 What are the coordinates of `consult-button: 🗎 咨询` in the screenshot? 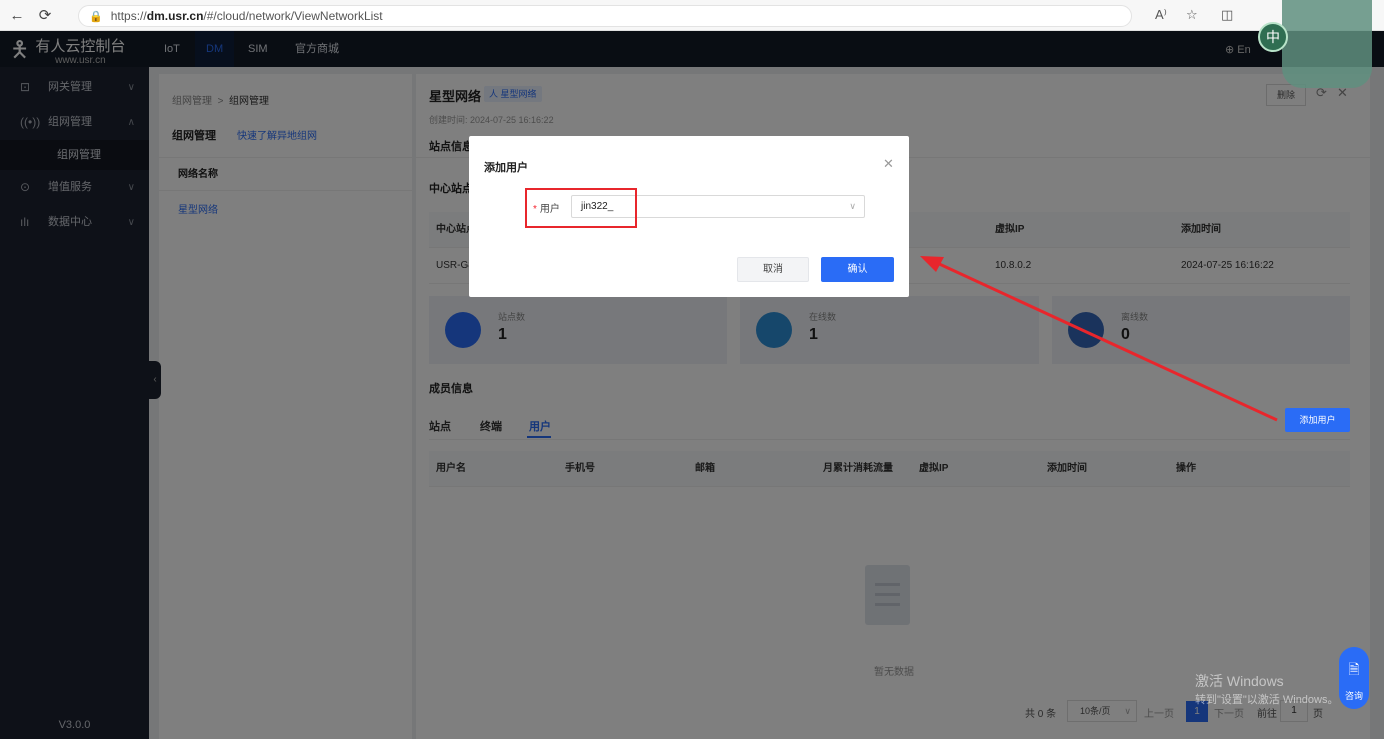 It's located at (1354, 678).